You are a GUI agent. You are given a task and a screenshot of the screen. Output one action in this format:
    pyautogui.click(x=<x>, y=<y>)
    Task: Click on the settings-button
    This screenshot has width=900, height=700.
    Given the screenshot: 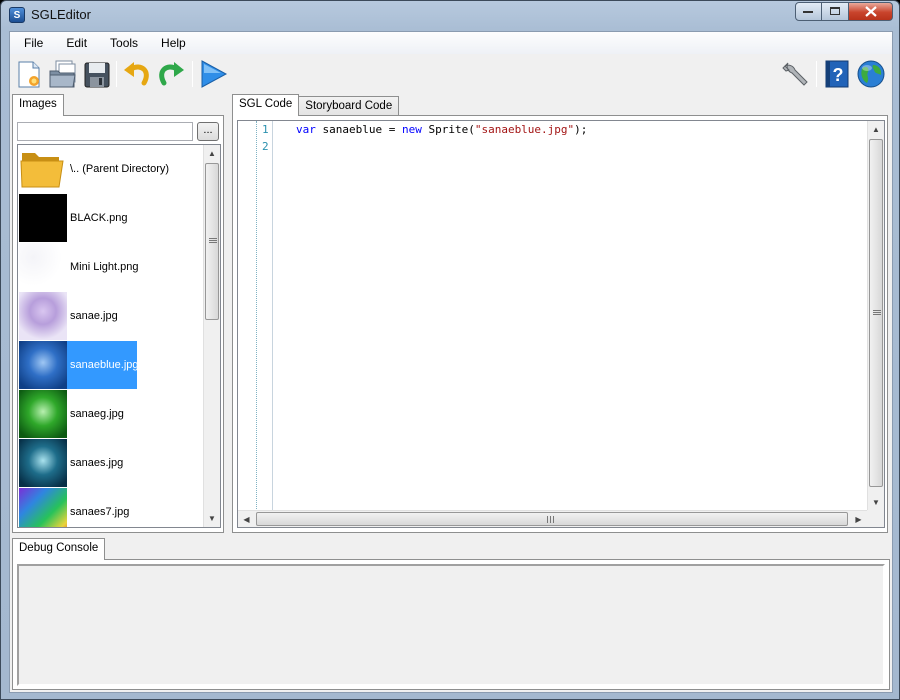 What is the action you would take?
    pyautogui.click(x=795, y=74)
    